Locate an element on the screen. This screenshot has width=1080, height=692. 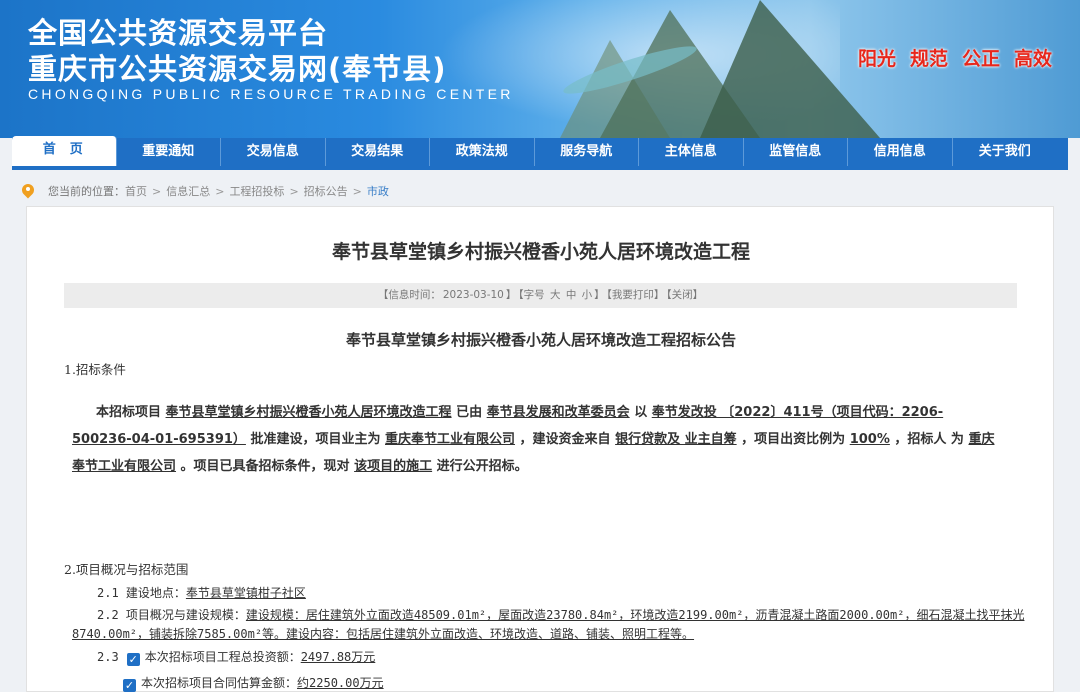
para-text: 已由 is located at coordinates (469, 412).